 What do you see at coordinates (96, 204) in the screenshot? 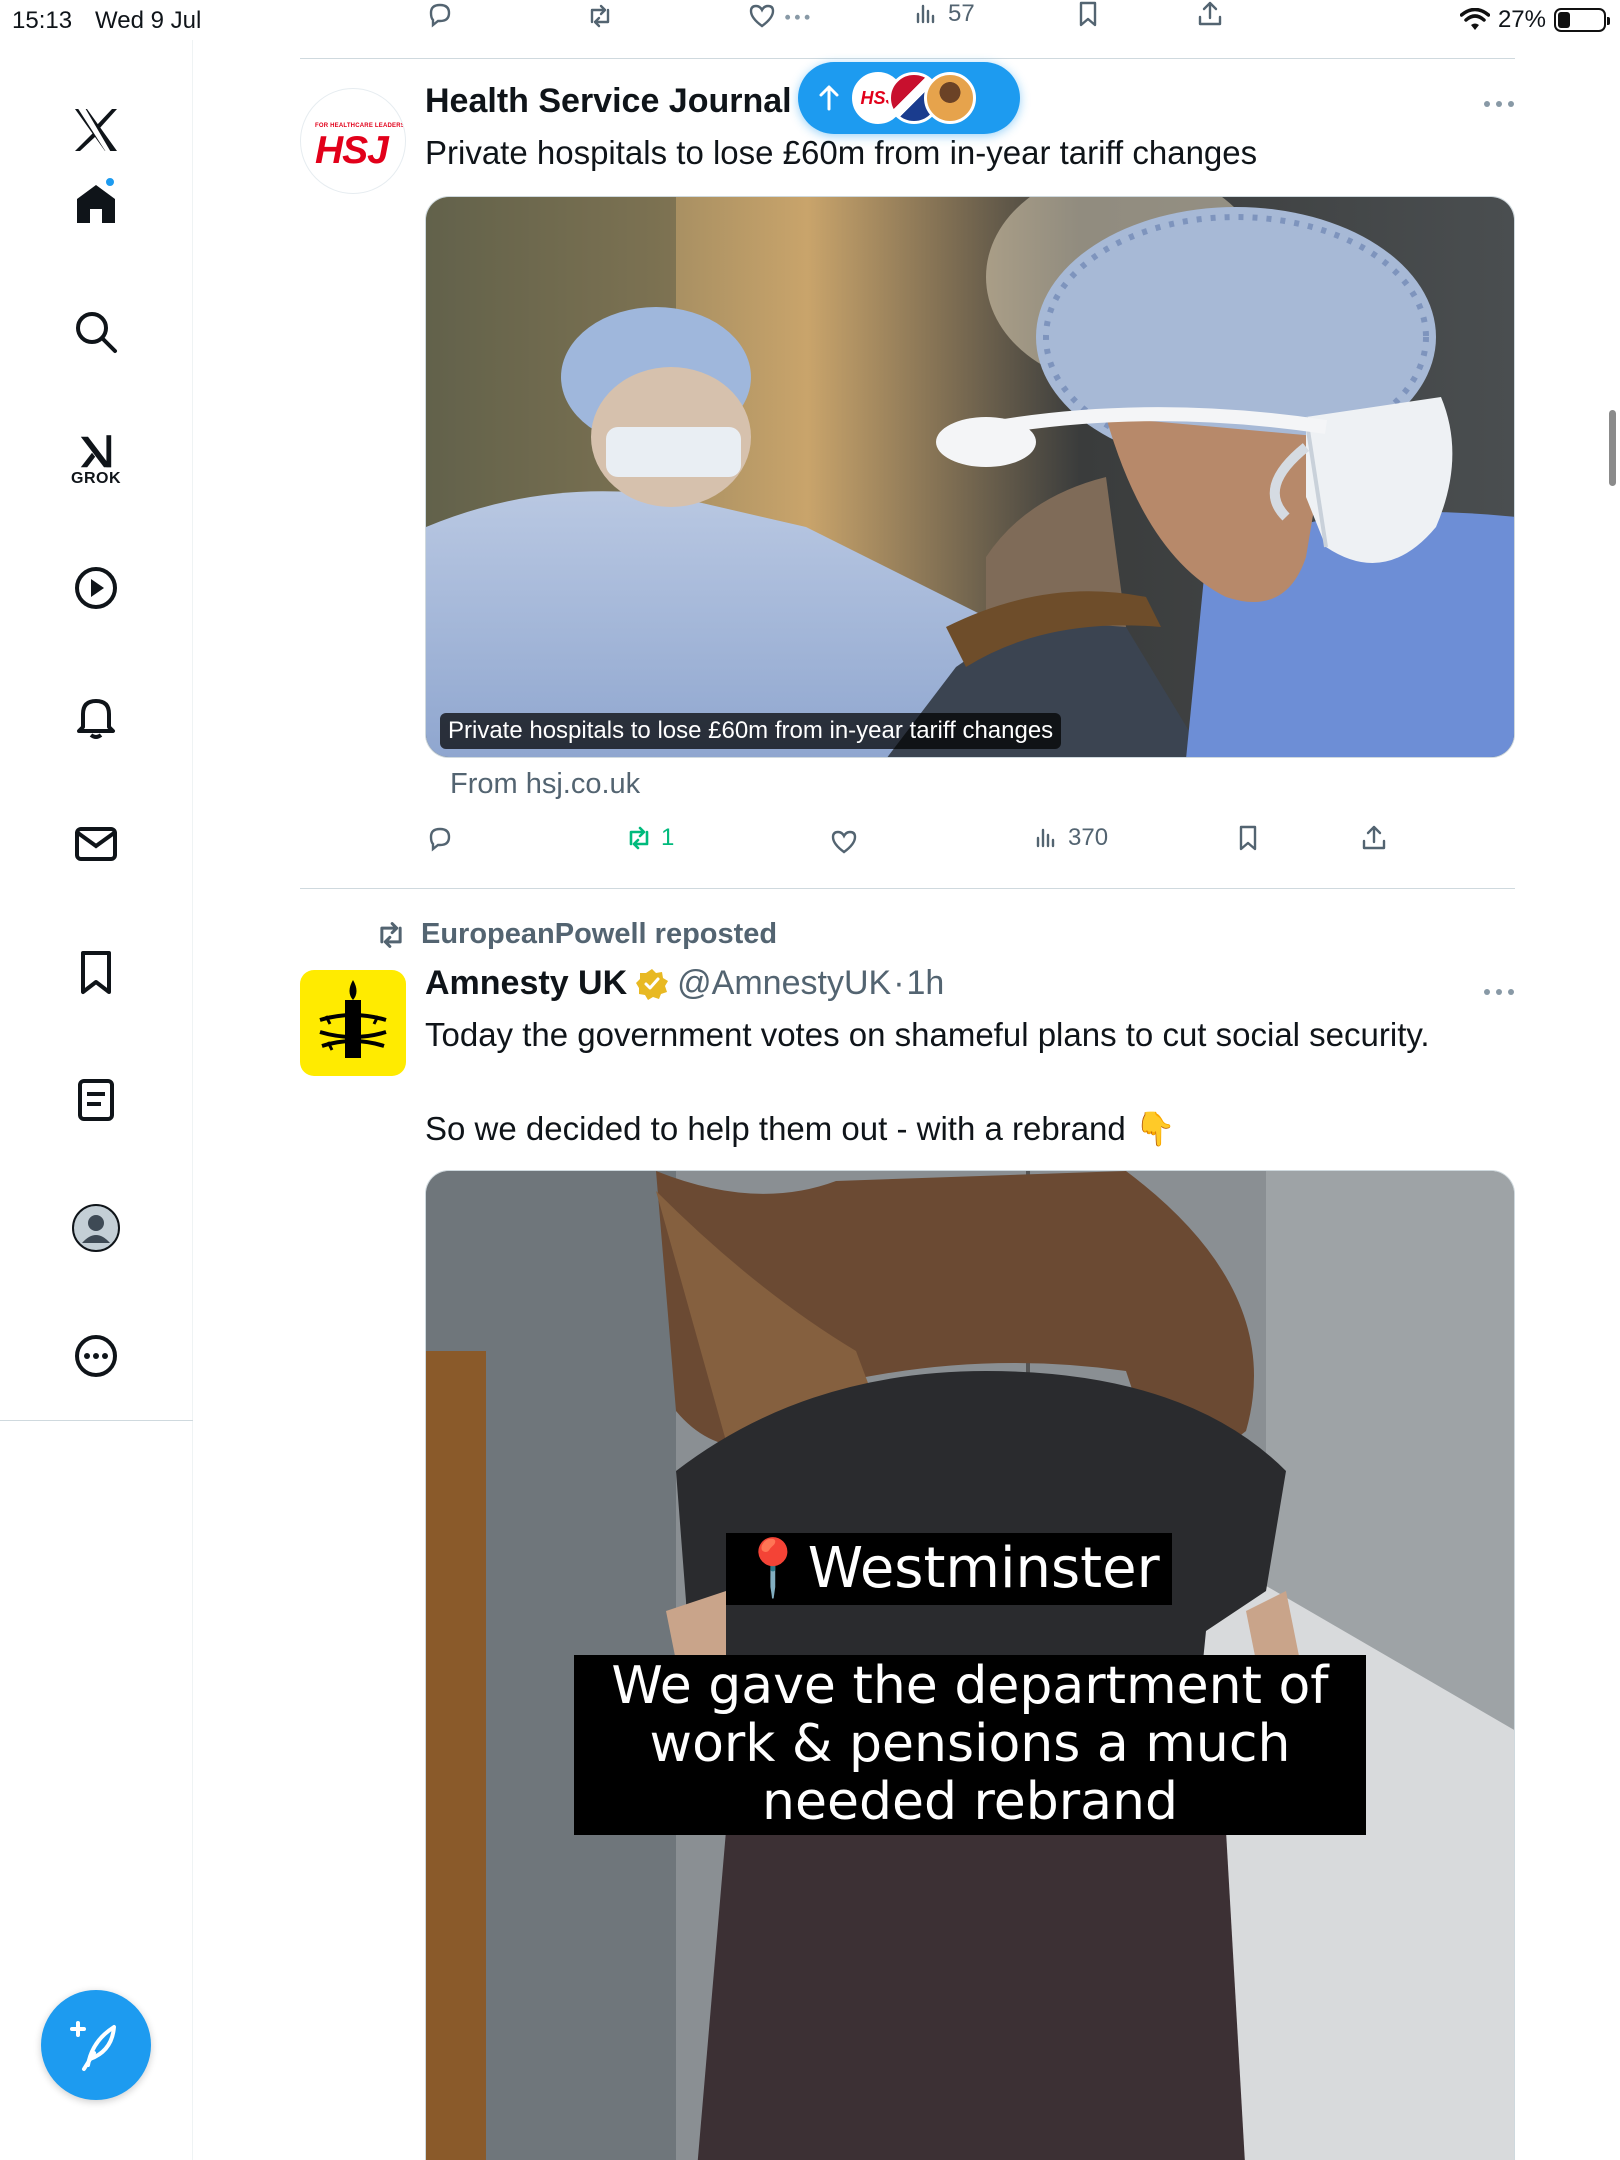
I see `sidebar-item-home` at bounding box center [96, 204].